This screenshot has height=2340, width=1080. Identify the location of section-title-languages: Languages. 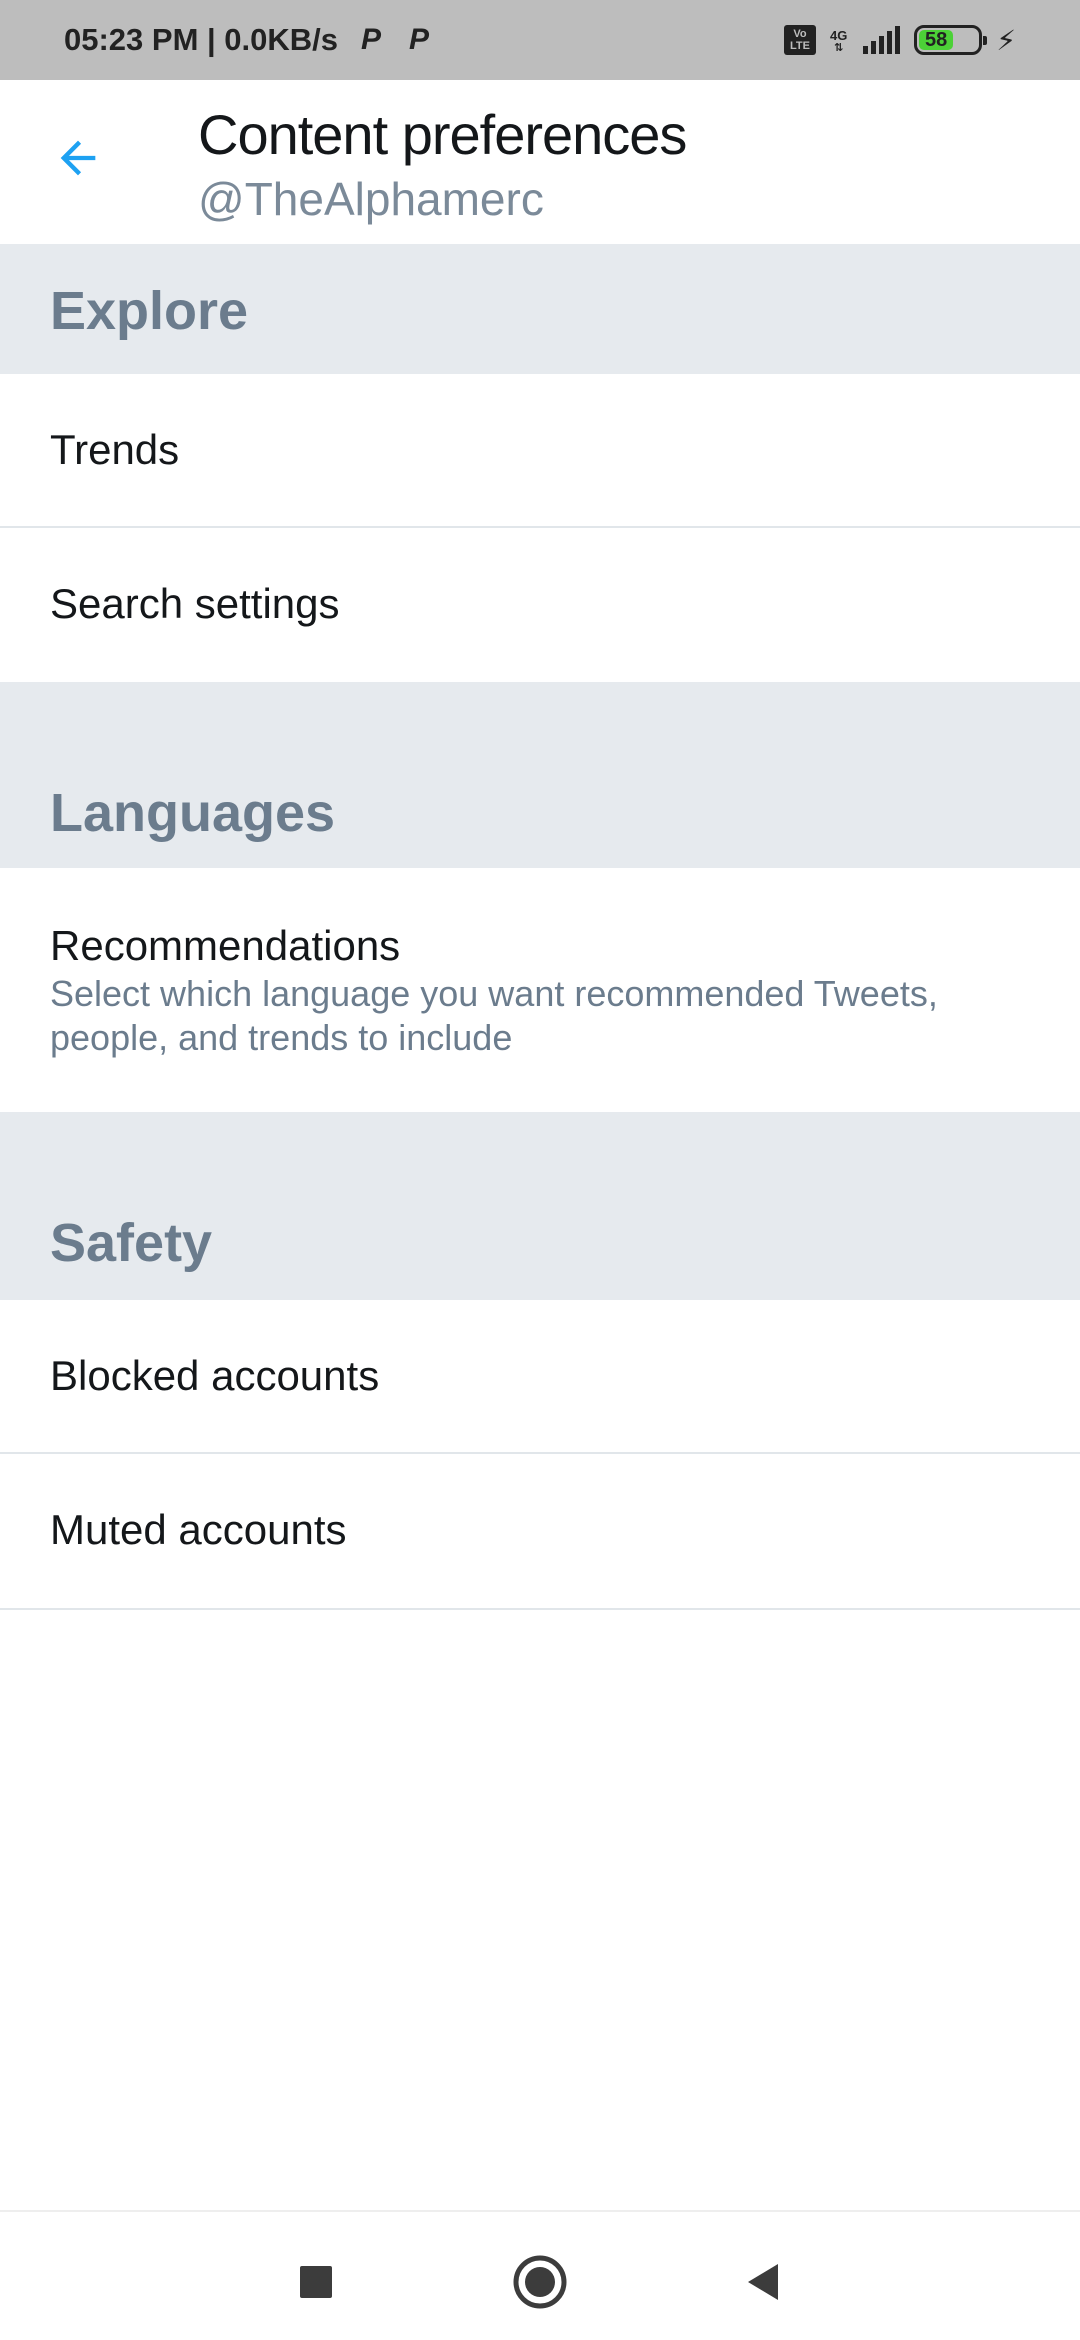
(193, 813).